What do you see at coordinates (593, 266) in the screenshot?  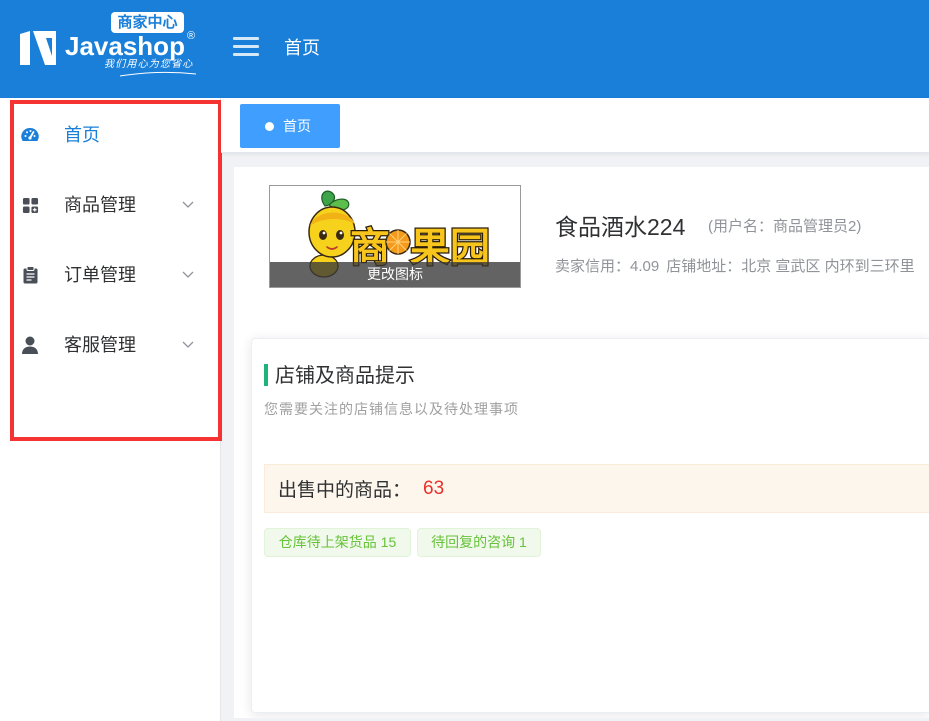 I see `credit-label: 卖家信用：` at bounding box center [593, 266].